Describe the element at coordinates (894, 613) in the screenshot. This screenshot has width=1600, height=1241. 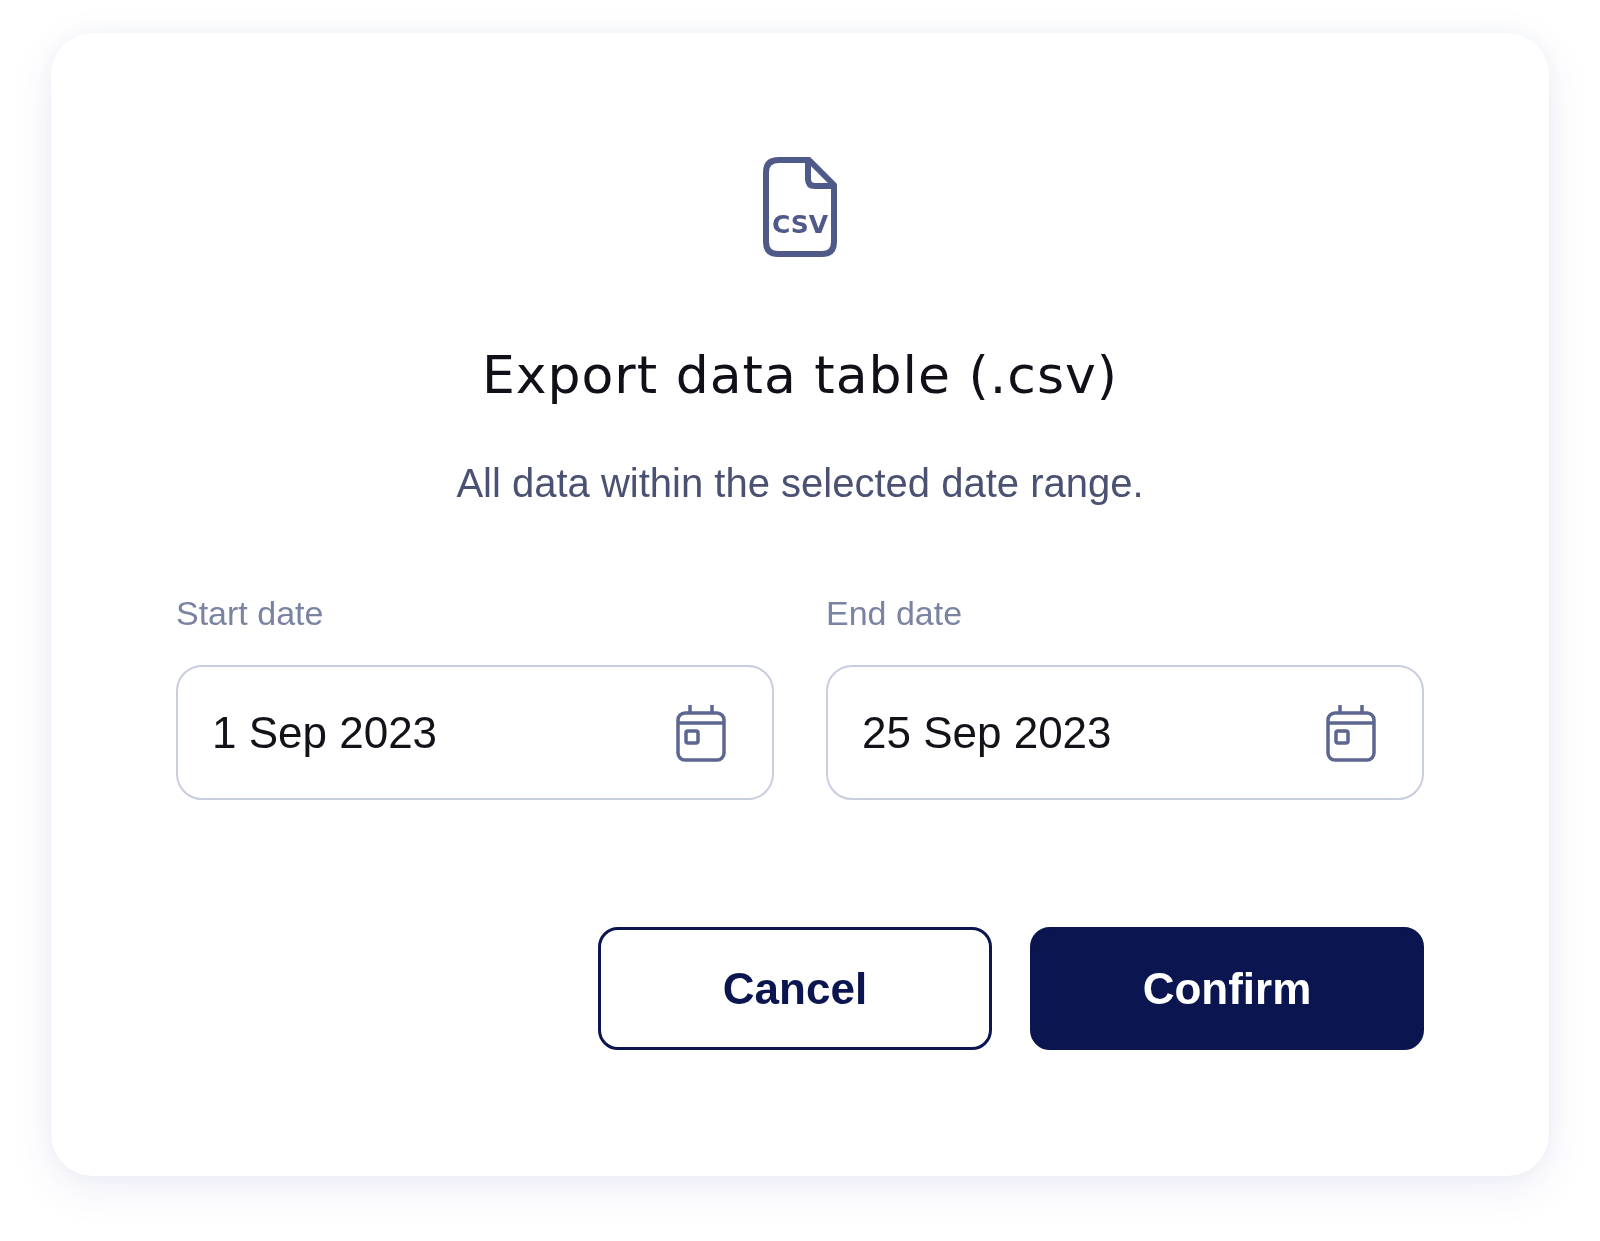
I see `field-label: End date` at that location.